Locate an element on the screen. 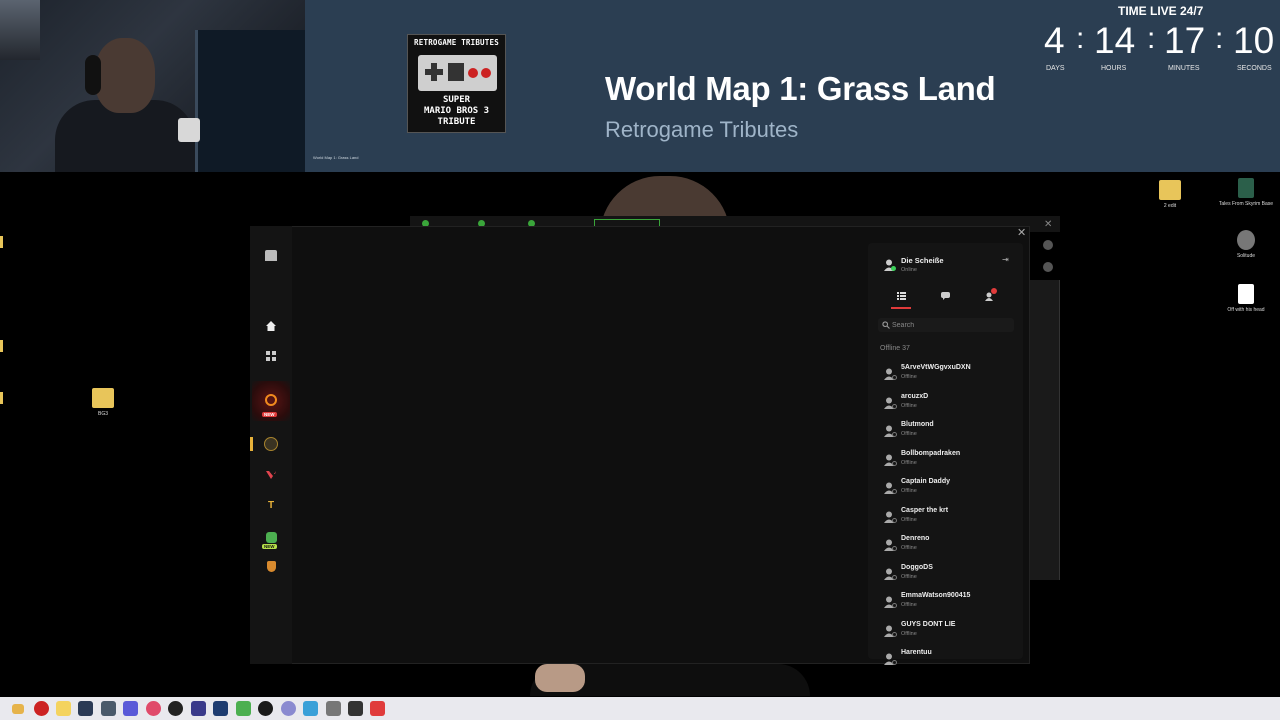 The height and width of the screenshot is (720, 1280). file-icon is located at coordinates (1246, 188).